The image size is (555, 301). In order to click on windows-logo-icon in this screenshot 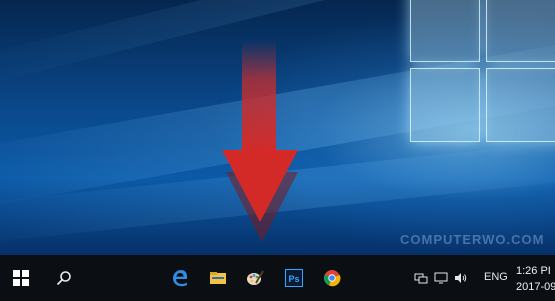, I will do `click(21, 278)`.